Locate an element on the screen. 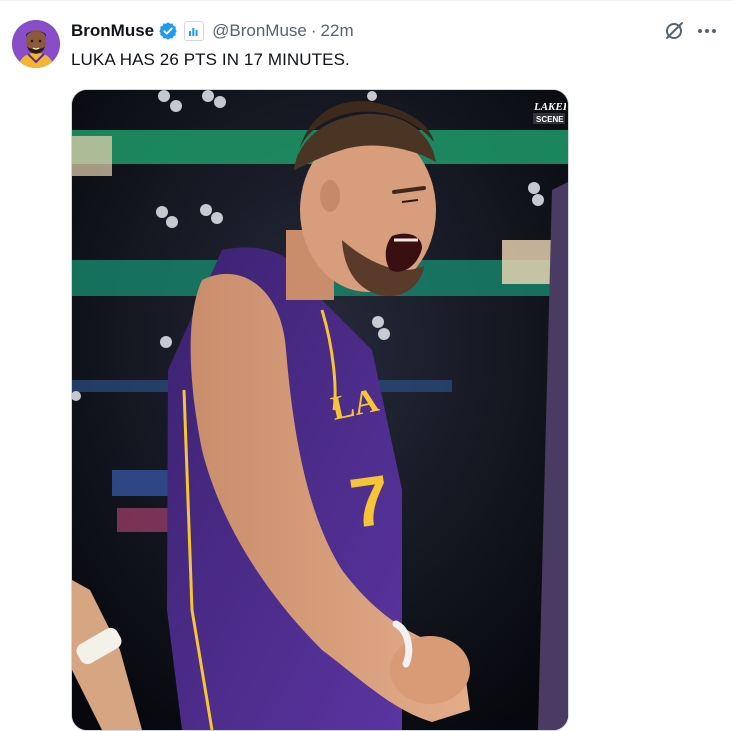 This screenshot has height=731, width=733. author-display-name: BronMuse is located at coordinates (112, 31).